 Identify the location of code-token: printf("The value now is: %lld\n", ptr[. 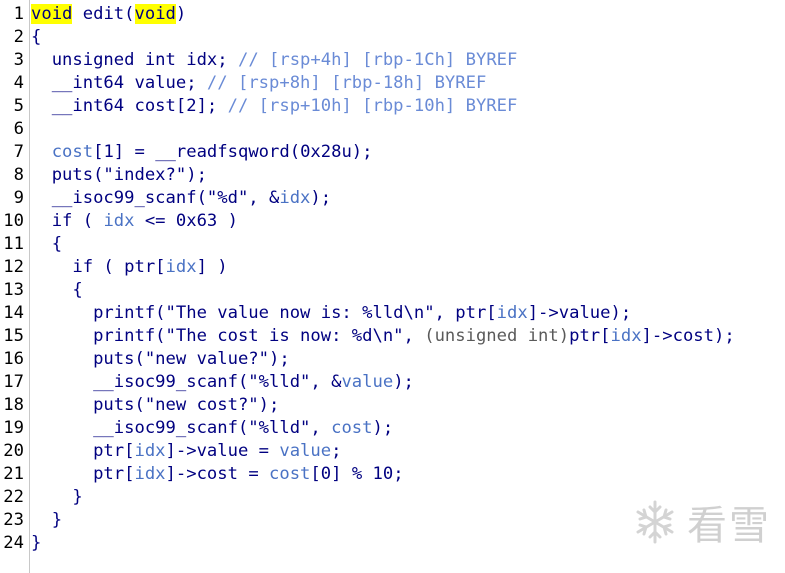
(264, 313).